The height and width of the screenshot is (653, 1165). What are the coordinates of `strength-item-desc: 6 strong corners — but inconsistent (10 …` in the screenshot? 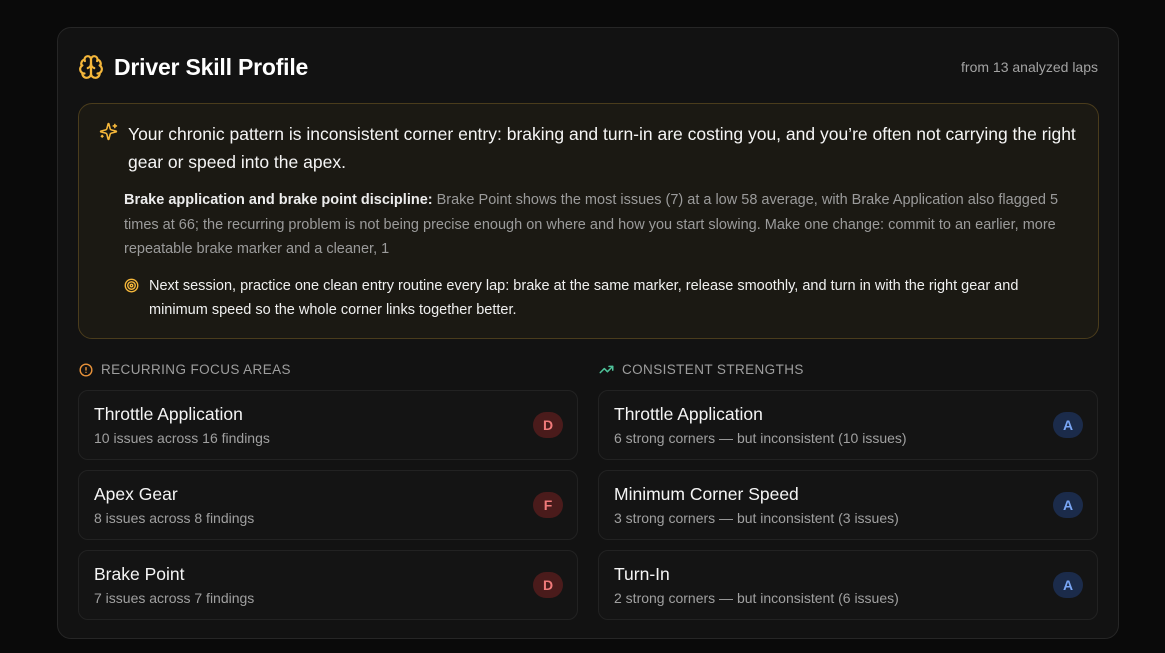 It's located at (760, 438).